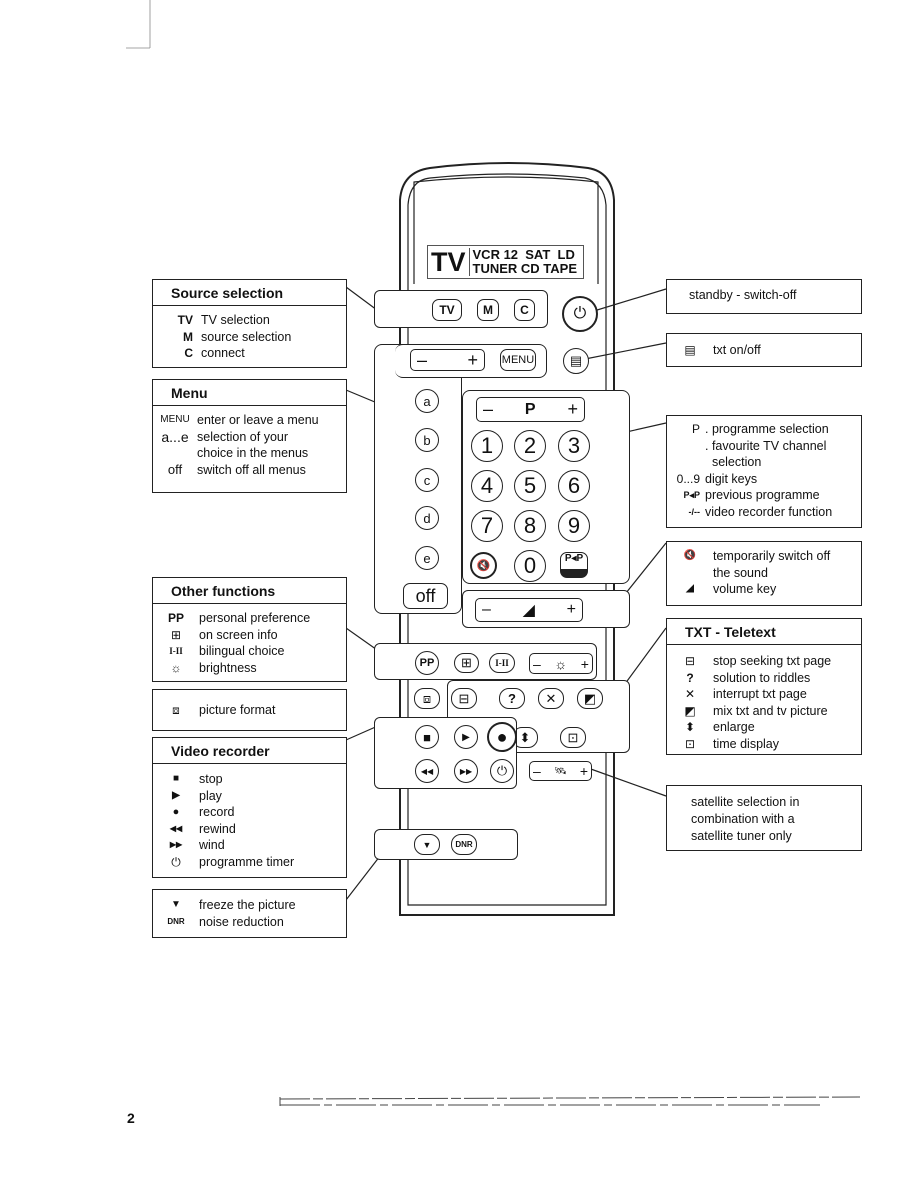 This screenshot has height=1188, width=918. What do you see at coordinates (427, 771) in the screenshot?
I see `rewind-button: ◀◀` at bounding box center [427, 771].